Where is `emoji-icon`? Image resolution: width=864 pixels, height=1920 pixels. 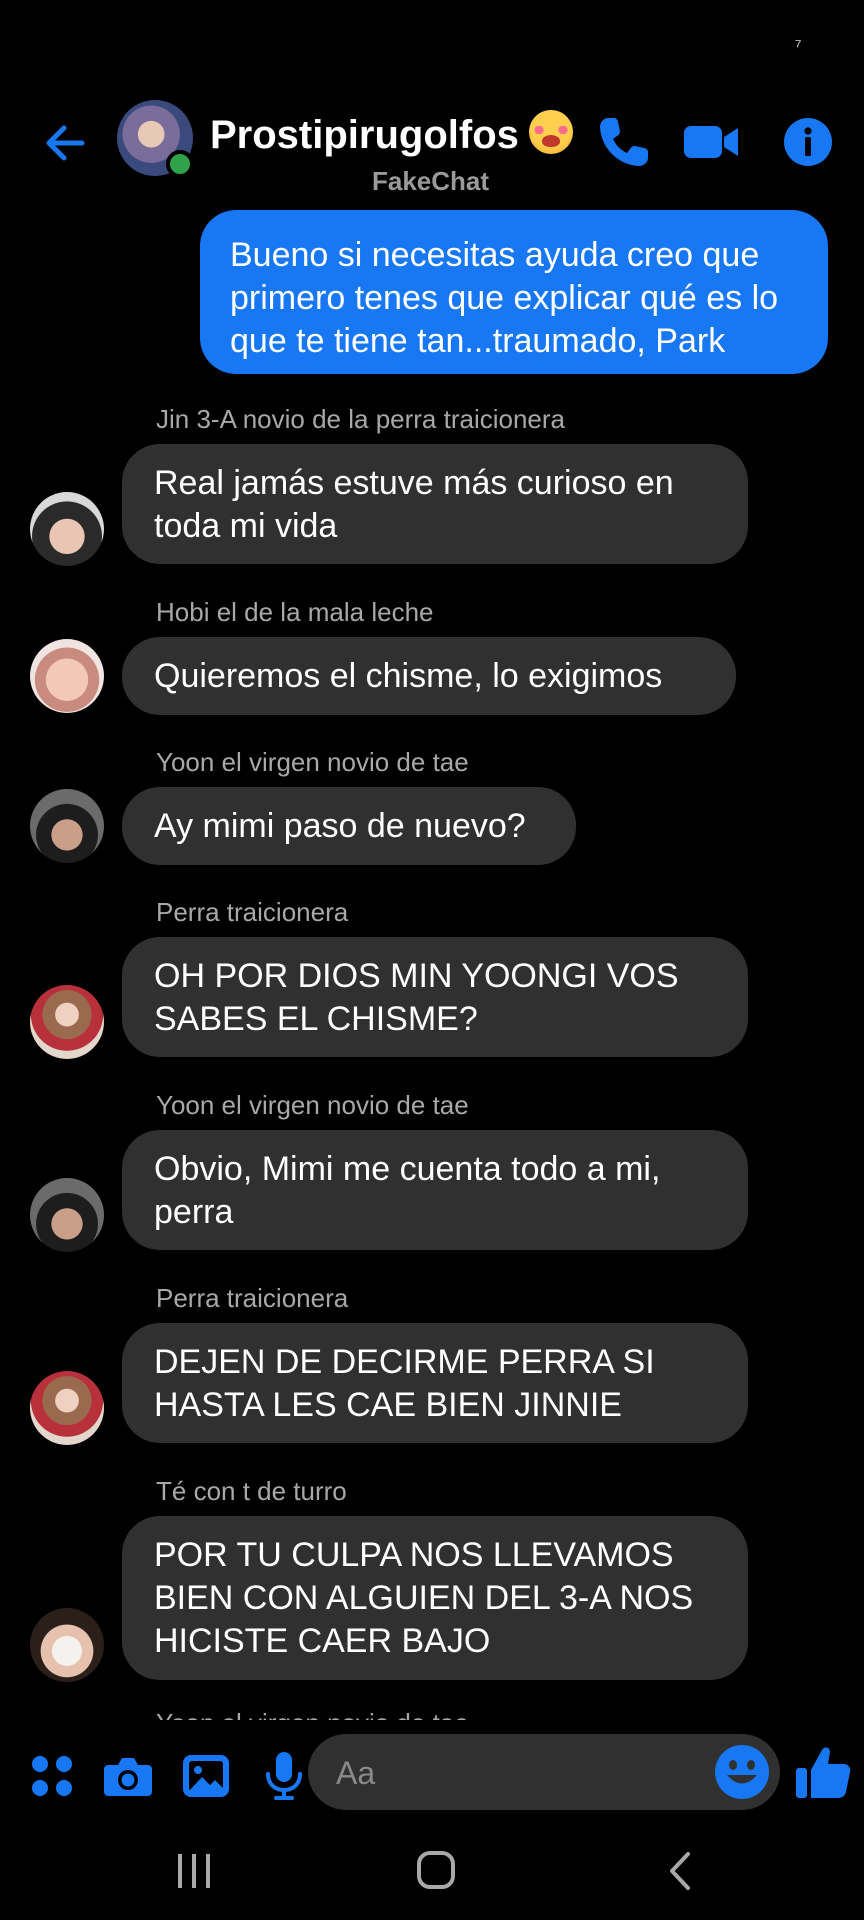
emoji-icon is located at coordinates (742, 1772).